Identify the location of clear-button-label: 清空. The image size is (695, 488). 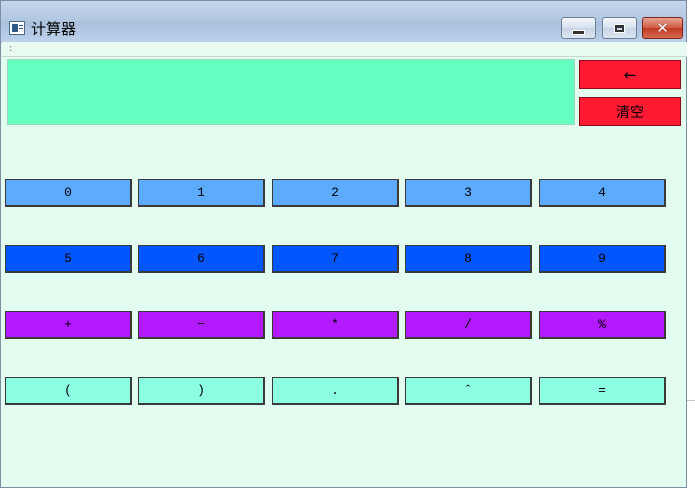
(630, 112).